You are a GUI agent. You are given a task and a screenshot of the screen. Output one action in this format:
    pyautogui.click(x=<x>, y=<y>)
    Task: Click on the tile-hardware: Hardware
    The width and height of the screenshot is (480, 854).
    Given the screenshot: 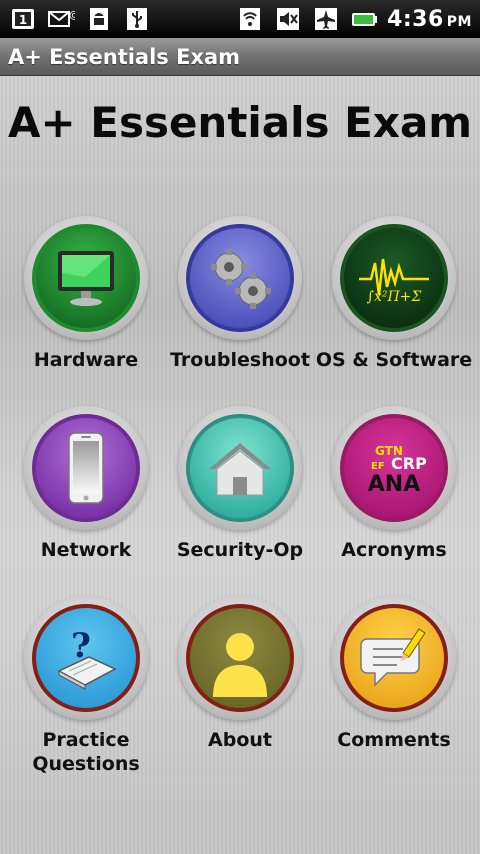 What is the action you would take?
    pyautogui.click(x=86, y=294)
    